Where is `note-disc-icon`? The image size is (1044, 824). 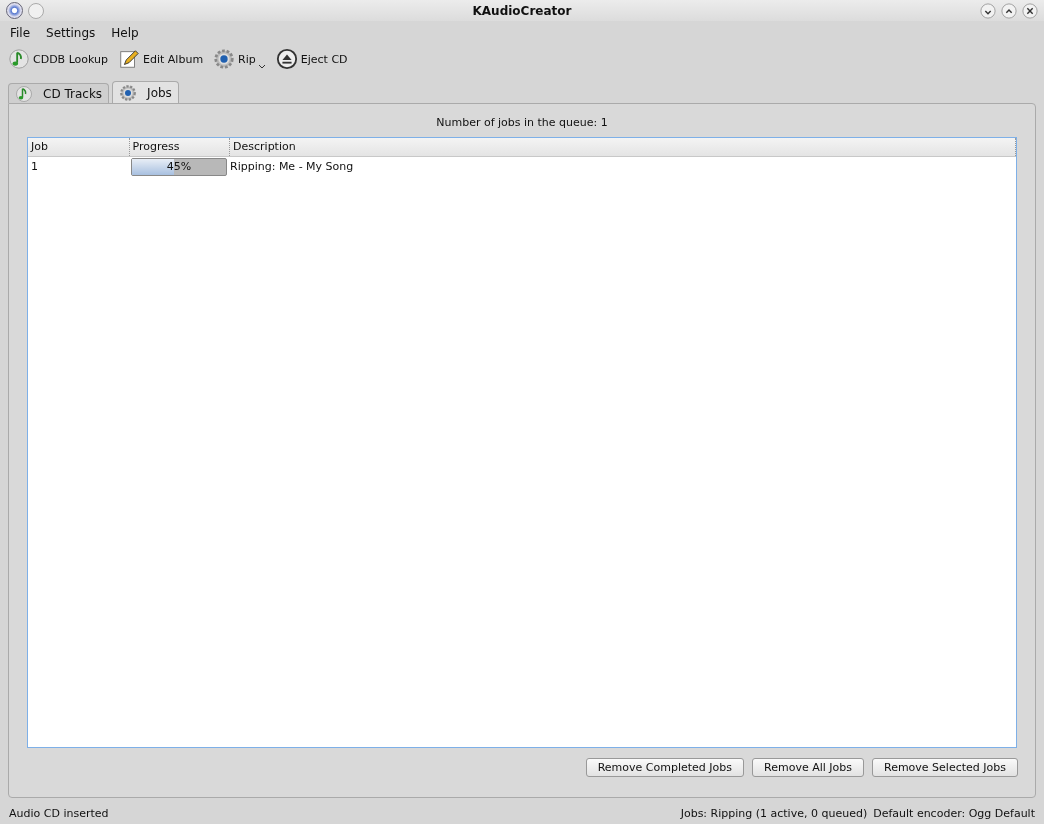
note-disc-icon is located at coordinates (19, 59).